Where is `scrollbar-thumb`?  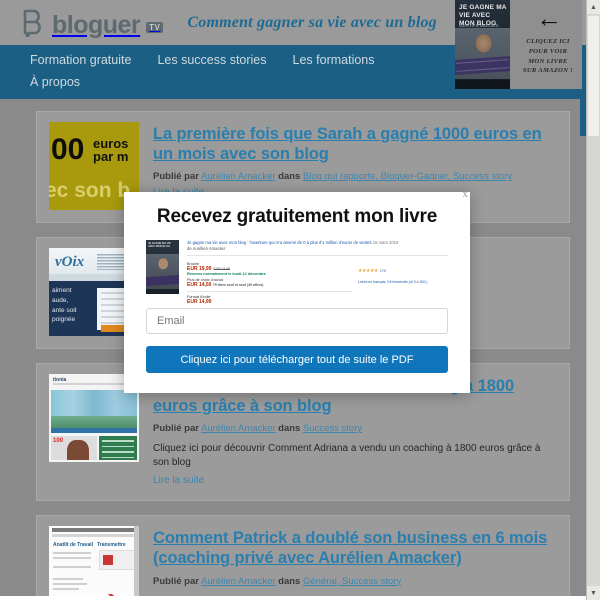
scrollbar-thumb is located at coordinates (593, 76).